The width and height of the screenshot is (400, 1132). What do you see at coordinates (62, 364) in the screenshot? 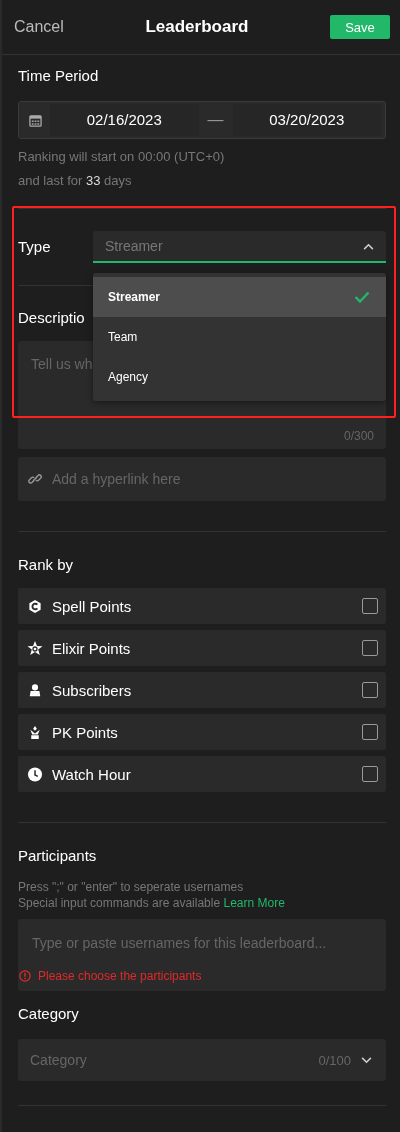
I see `placeholder-text: Tell us wh` at bounding box center [62, 364].